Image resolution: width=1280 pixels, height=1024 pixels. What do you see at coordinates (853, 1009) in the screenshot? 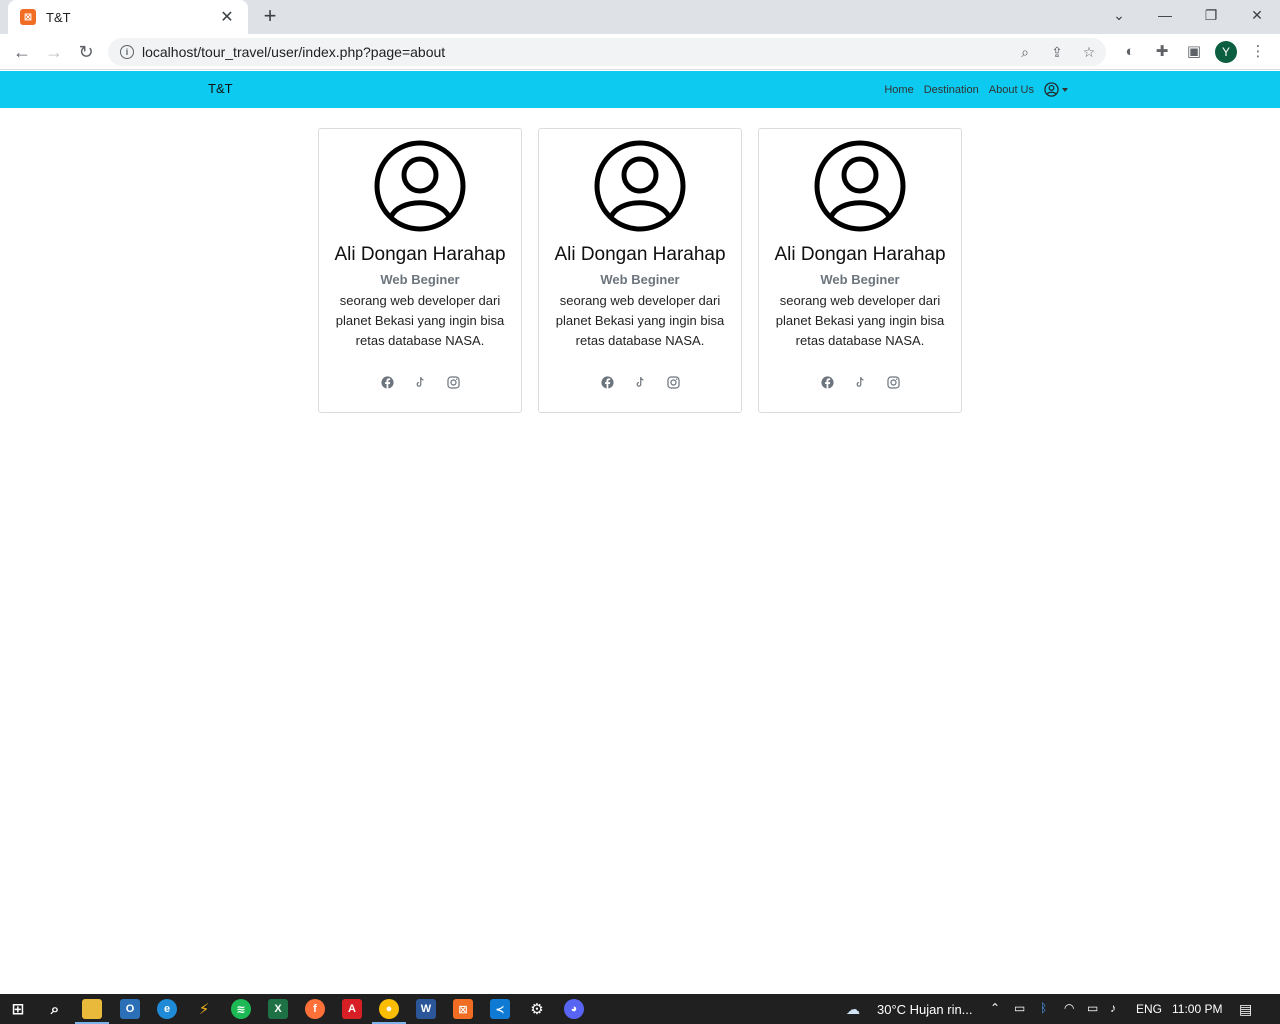
I see `weather-cloud-icon: ☁` at bounding box center [853, 1009].